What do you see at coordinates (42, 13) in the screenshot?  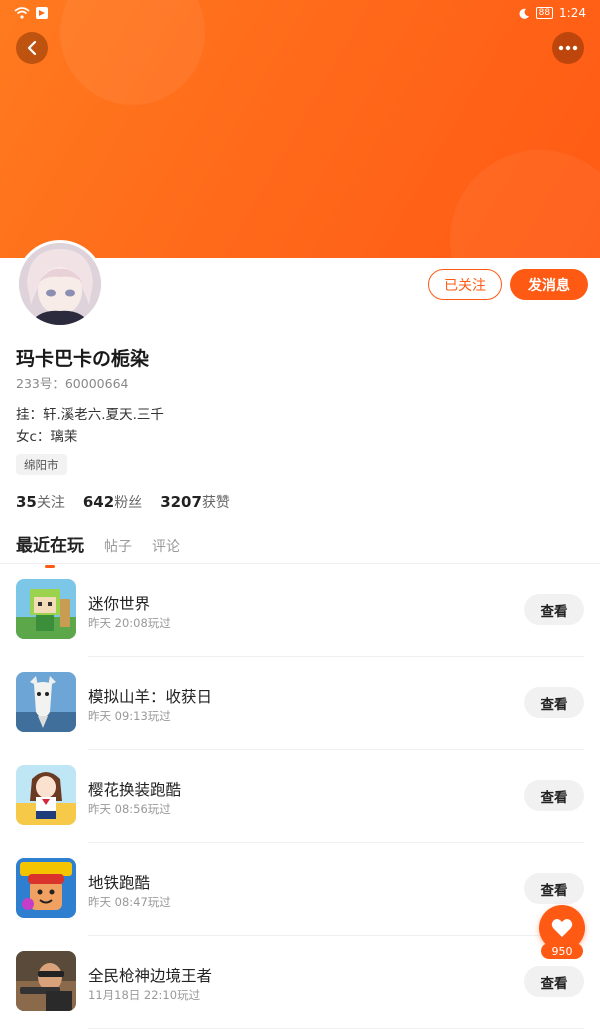 I see `notification-icon` at bounding box center [42, 13].